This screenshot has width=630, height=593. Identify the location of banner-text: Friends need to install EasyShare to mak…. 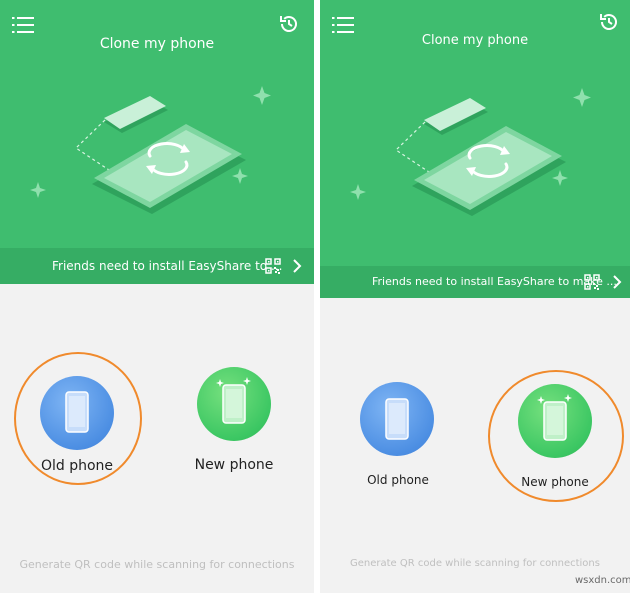
(494, 281).